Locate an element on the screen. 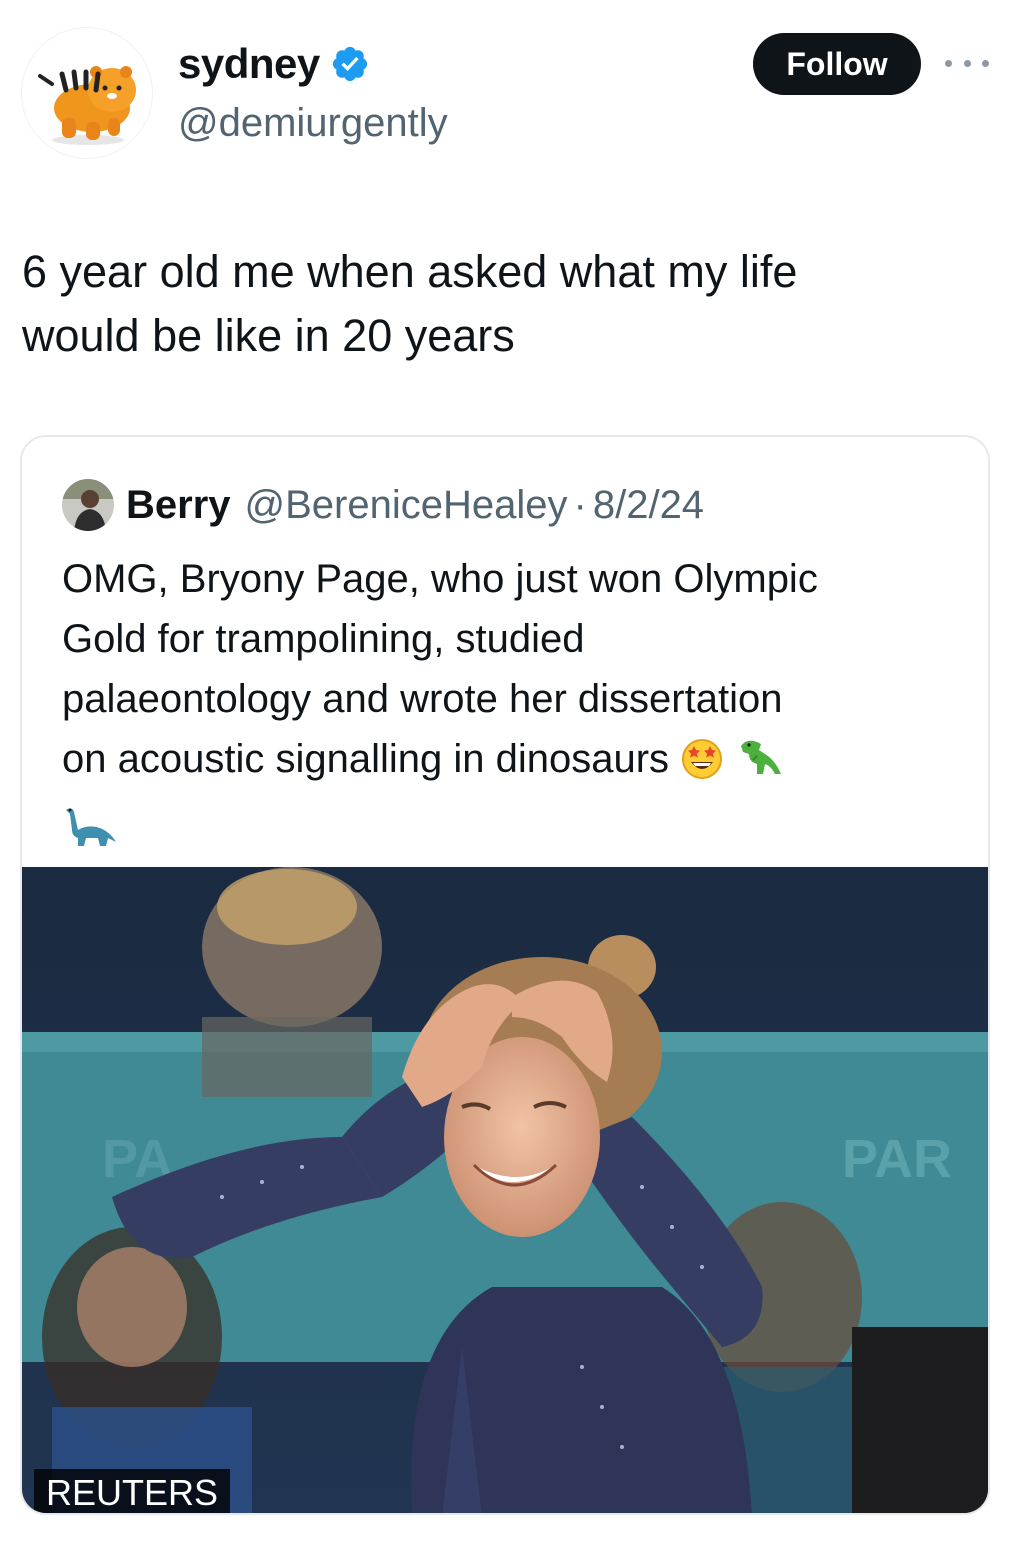 The height and width of the screenshot is (1541, 1010). quoted-author-avatar is located at coordinates (88, 505).